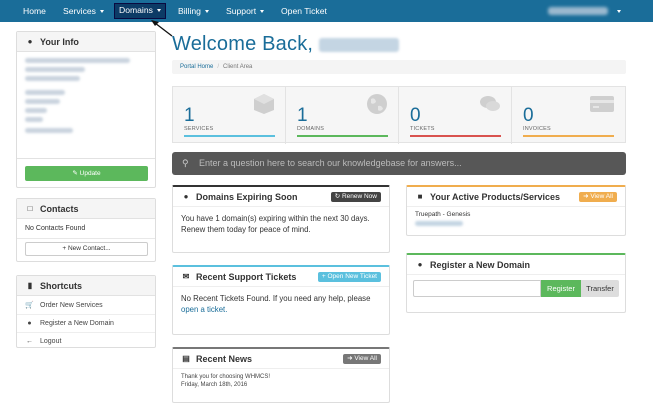 The image size is (653, 413). Describe the element at coordinates (77, 323) in the screenshot. I see `shortcut-label: Register a New Domain` at that location.